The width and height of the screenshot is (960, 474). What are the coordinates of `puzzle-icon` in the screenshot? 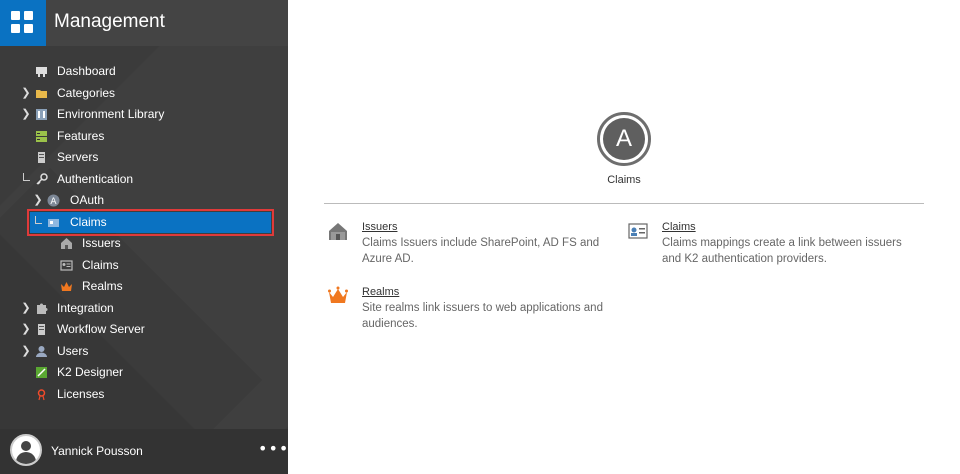 It's located at (42, 308).